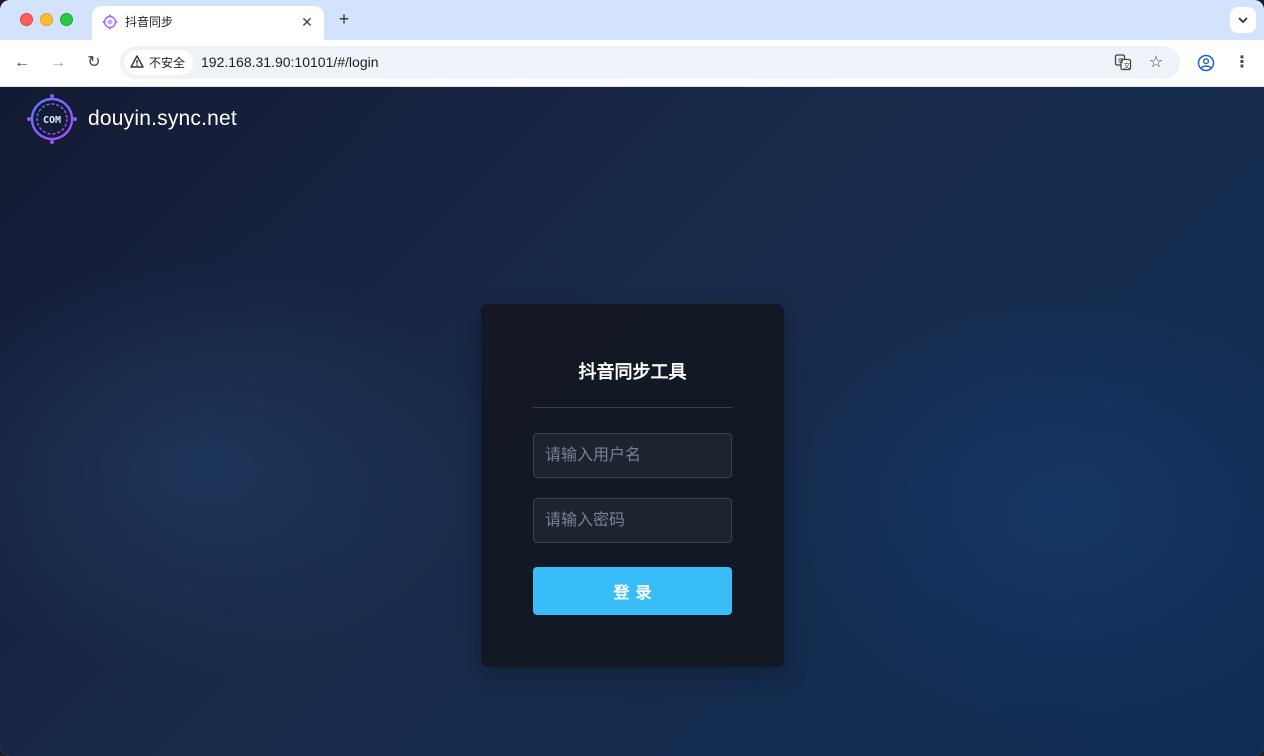 The height and width of the screenshot is (756, 1264). What do you see at coordinates (26, 19) in the screenshot?
I see `close-window-button` at bounding box center [26, 19].